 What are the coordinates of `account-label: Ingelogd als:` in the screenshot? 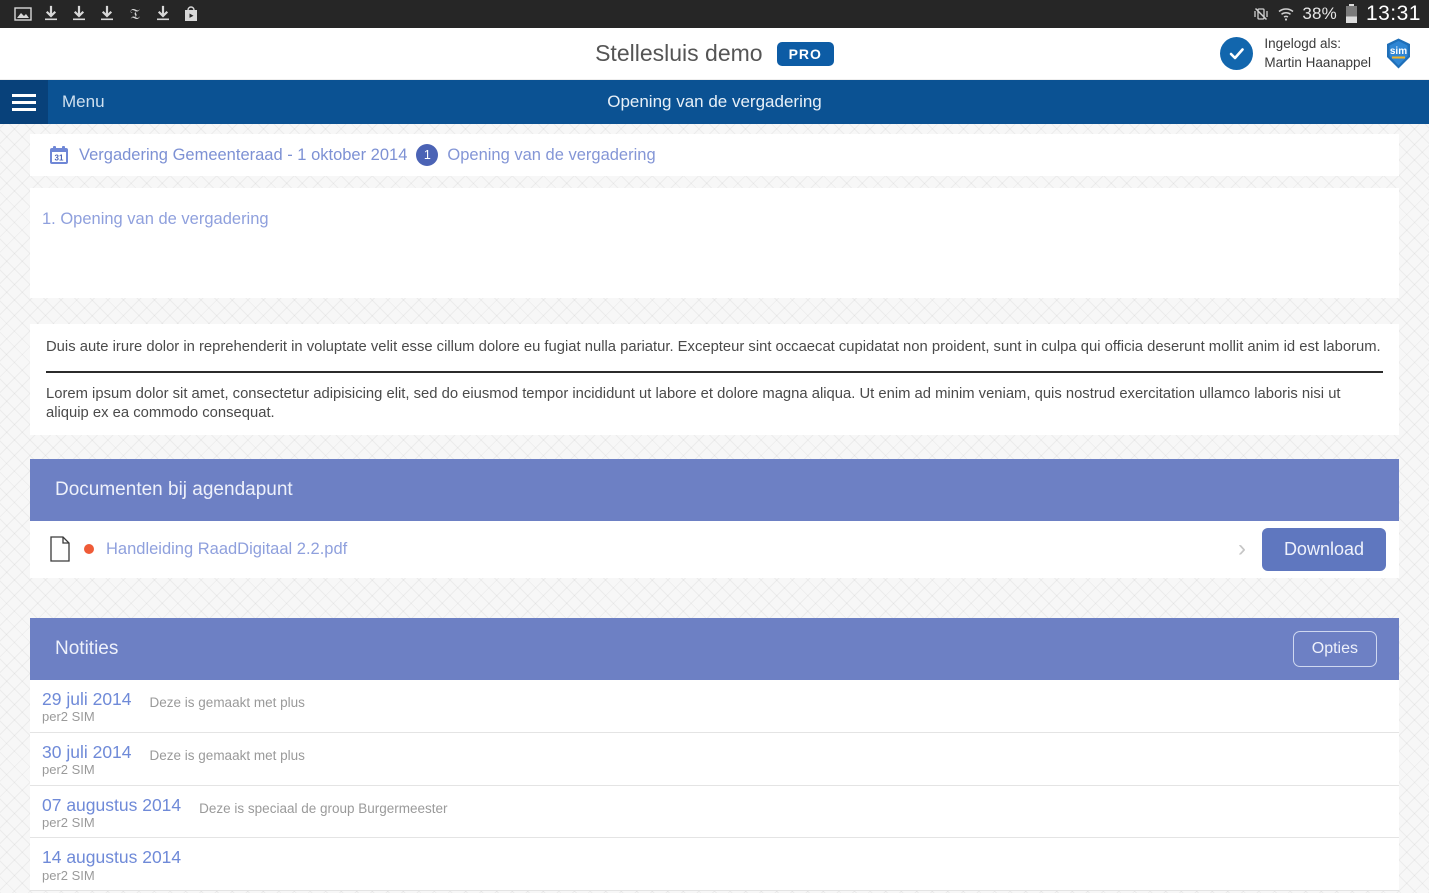 It's located at (1302, 44).